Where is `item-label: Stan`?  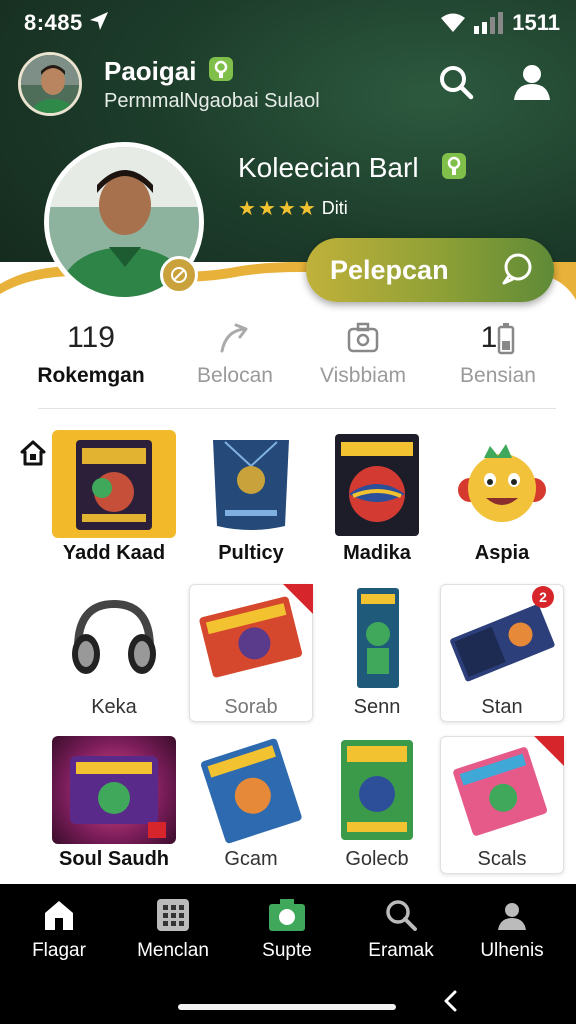 item-label: Stan is located at coordinates (502, 707).